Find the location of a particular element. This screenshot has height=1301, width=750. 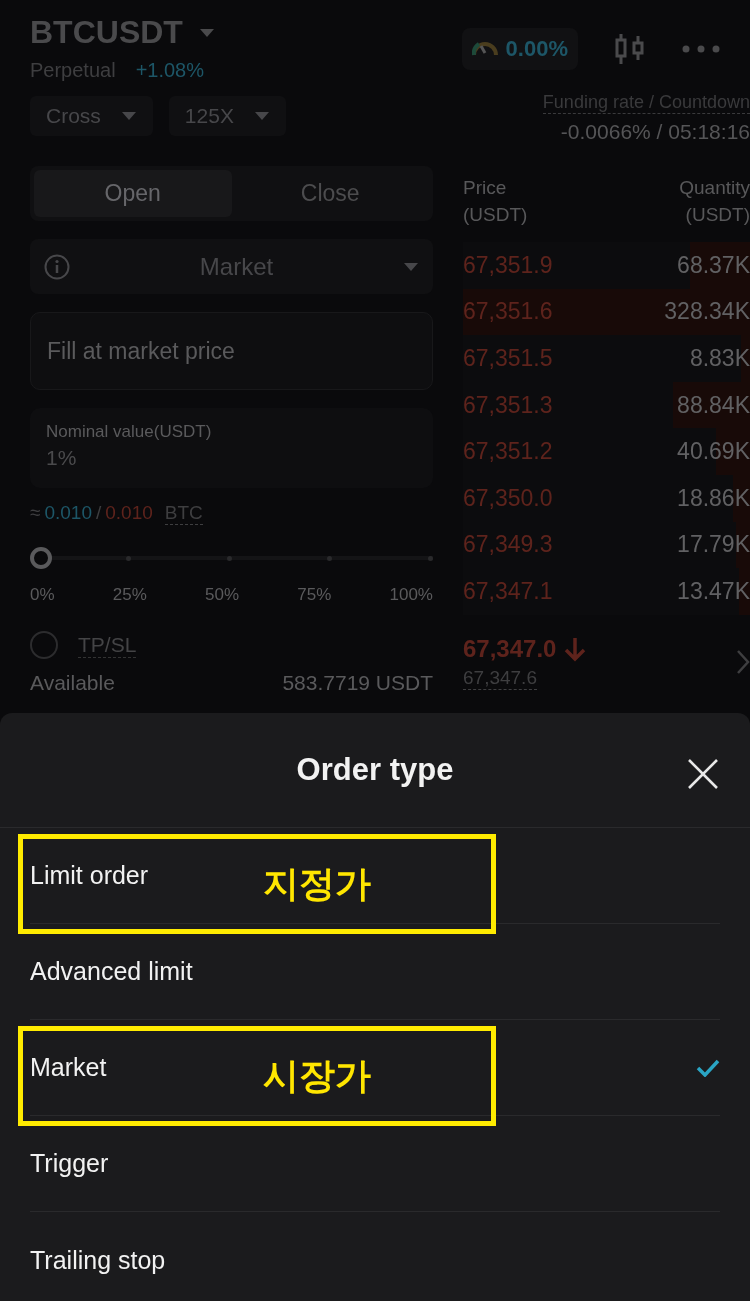

field-value: 1% is located at coordinates (62, 458).